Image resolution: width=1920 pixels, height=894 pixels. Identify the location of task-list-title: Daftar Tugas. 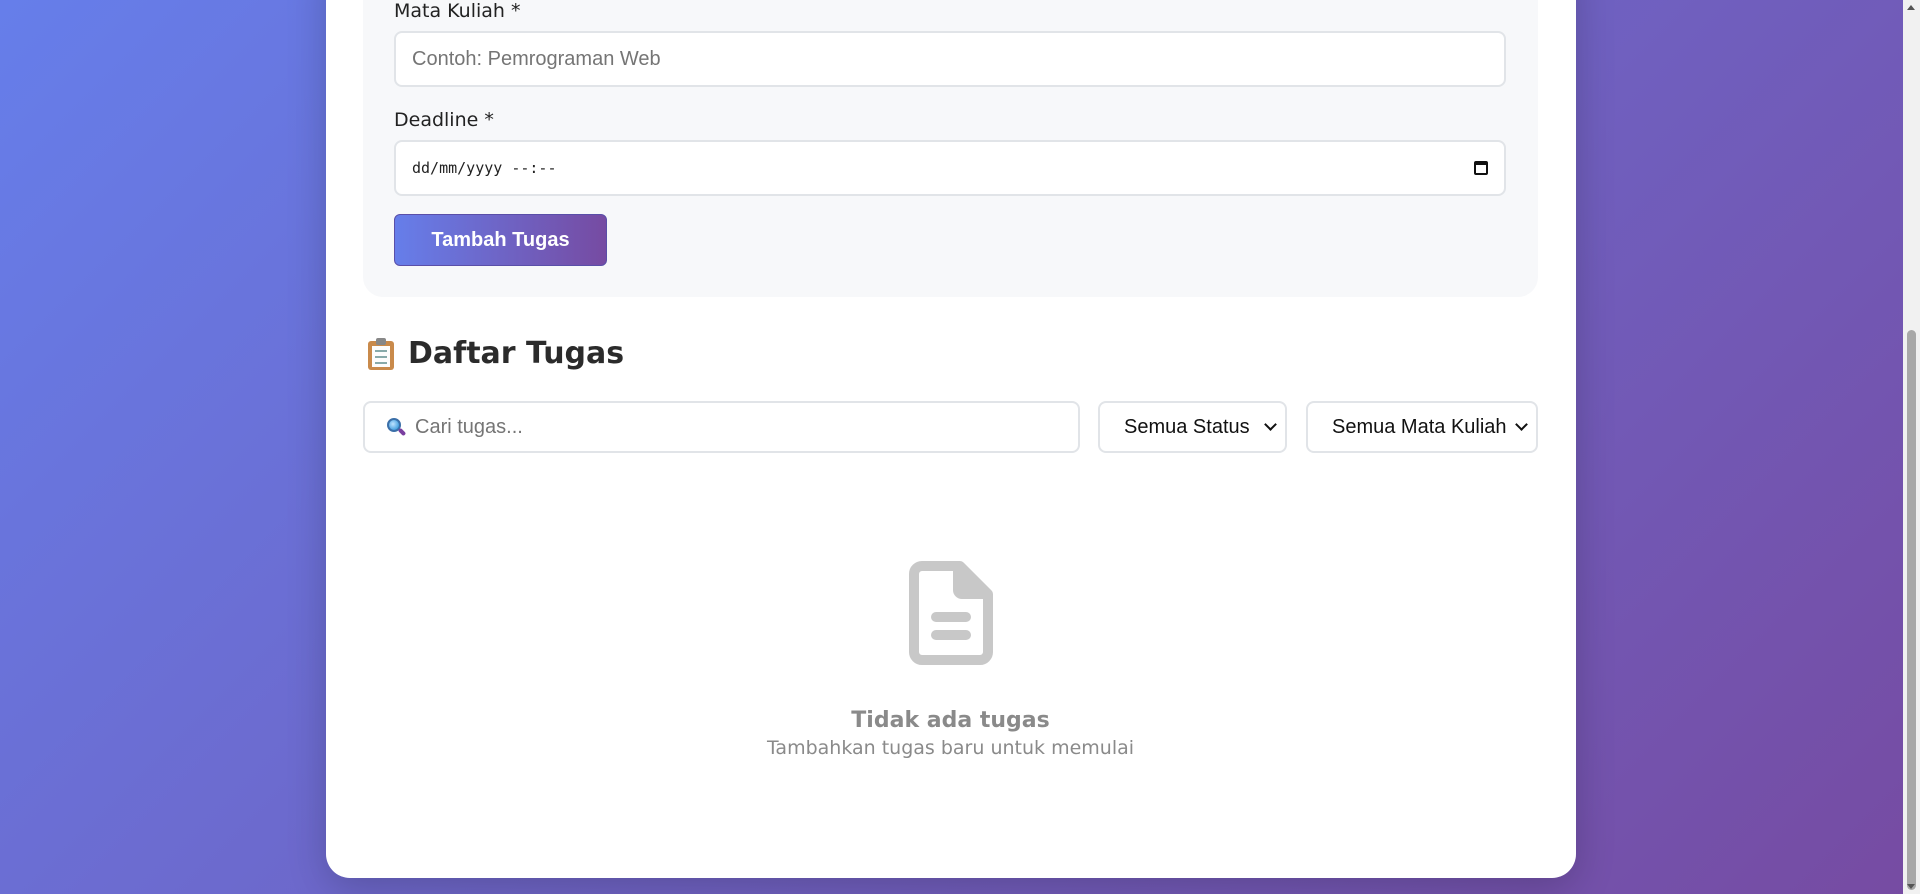
(516, 353).